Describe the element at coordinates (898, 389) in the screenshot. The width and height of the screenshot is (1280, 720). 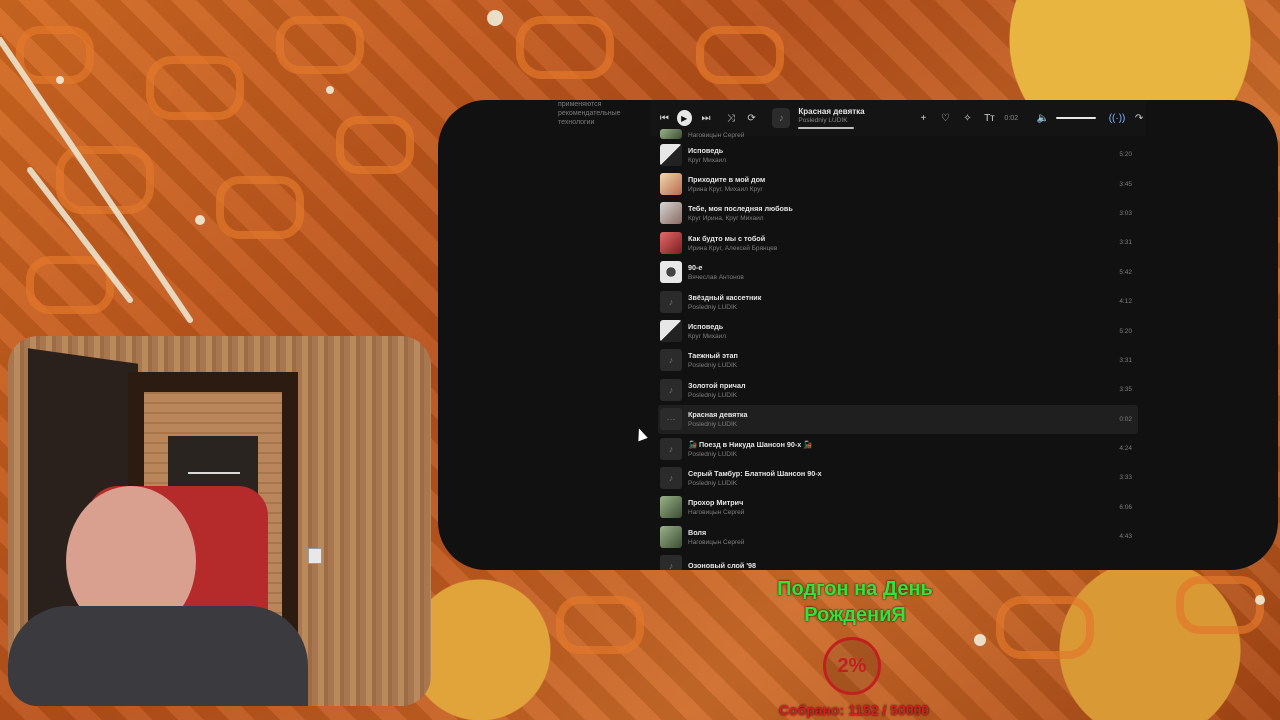
I see `track-row: ♪ Золотой причал Posledniy LUDIK 3:35` at that location.